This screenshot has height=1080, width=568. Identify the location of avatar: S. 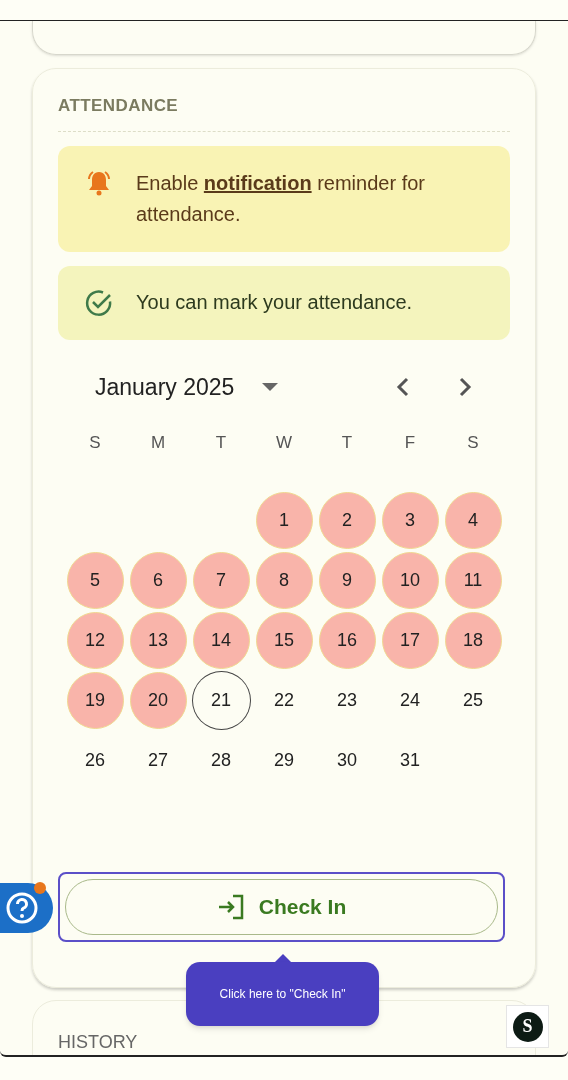
(527, 1026).